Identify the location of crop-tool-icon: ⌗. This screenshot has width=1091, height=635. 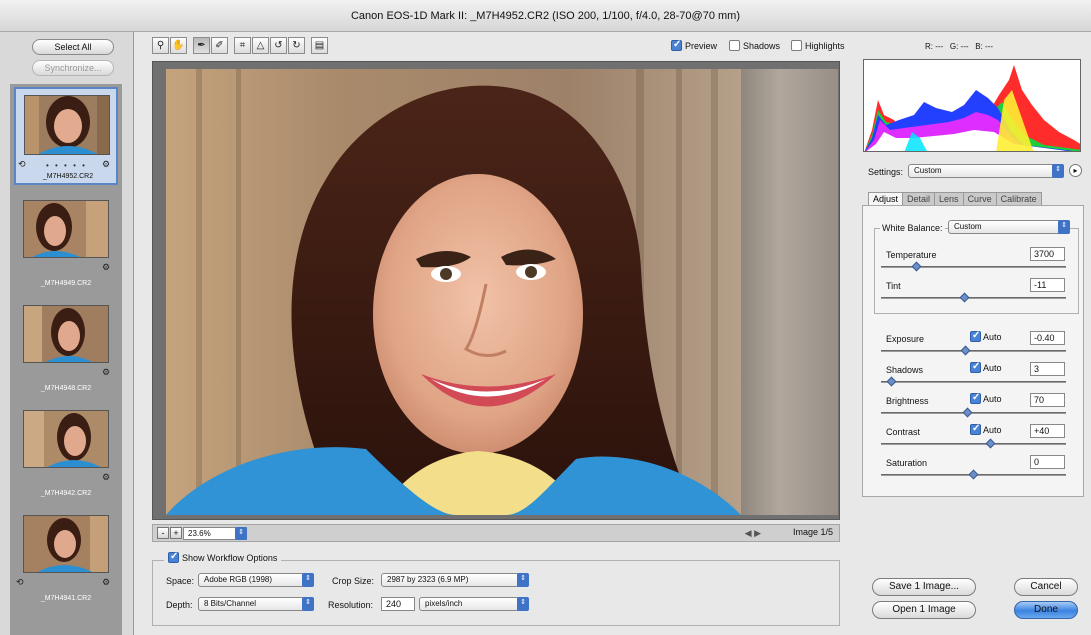
(242, 45).